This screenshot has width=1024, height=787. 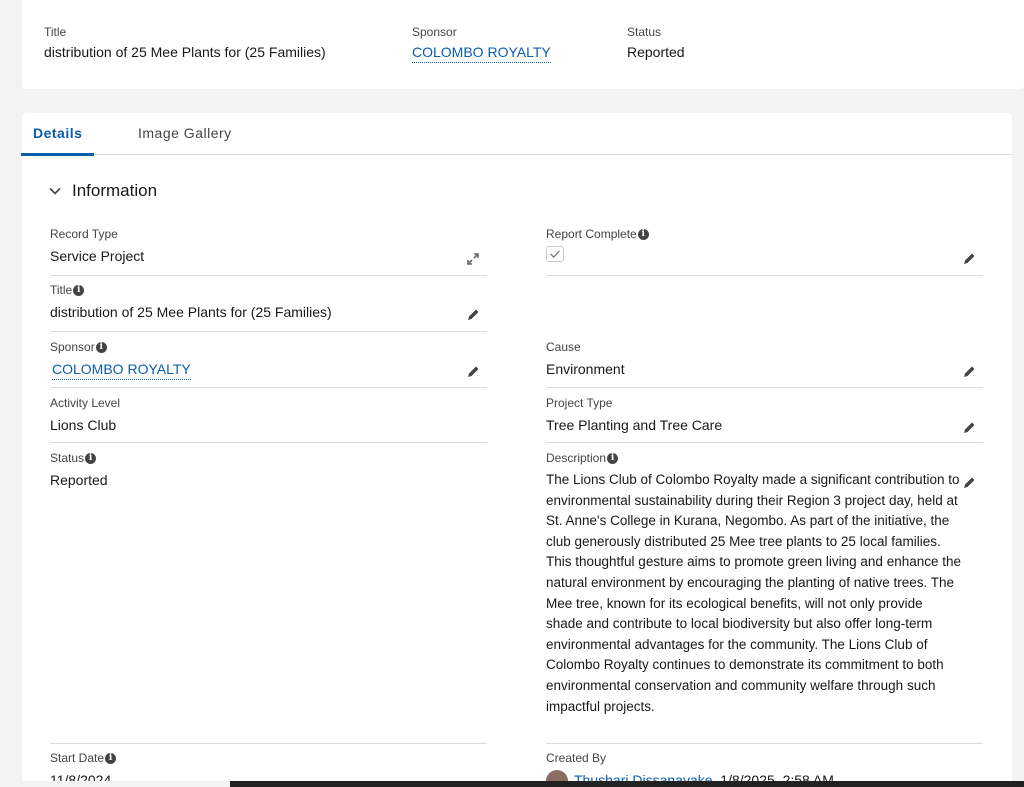 I want to click on status-label: Status, so click(x=67, y=458).